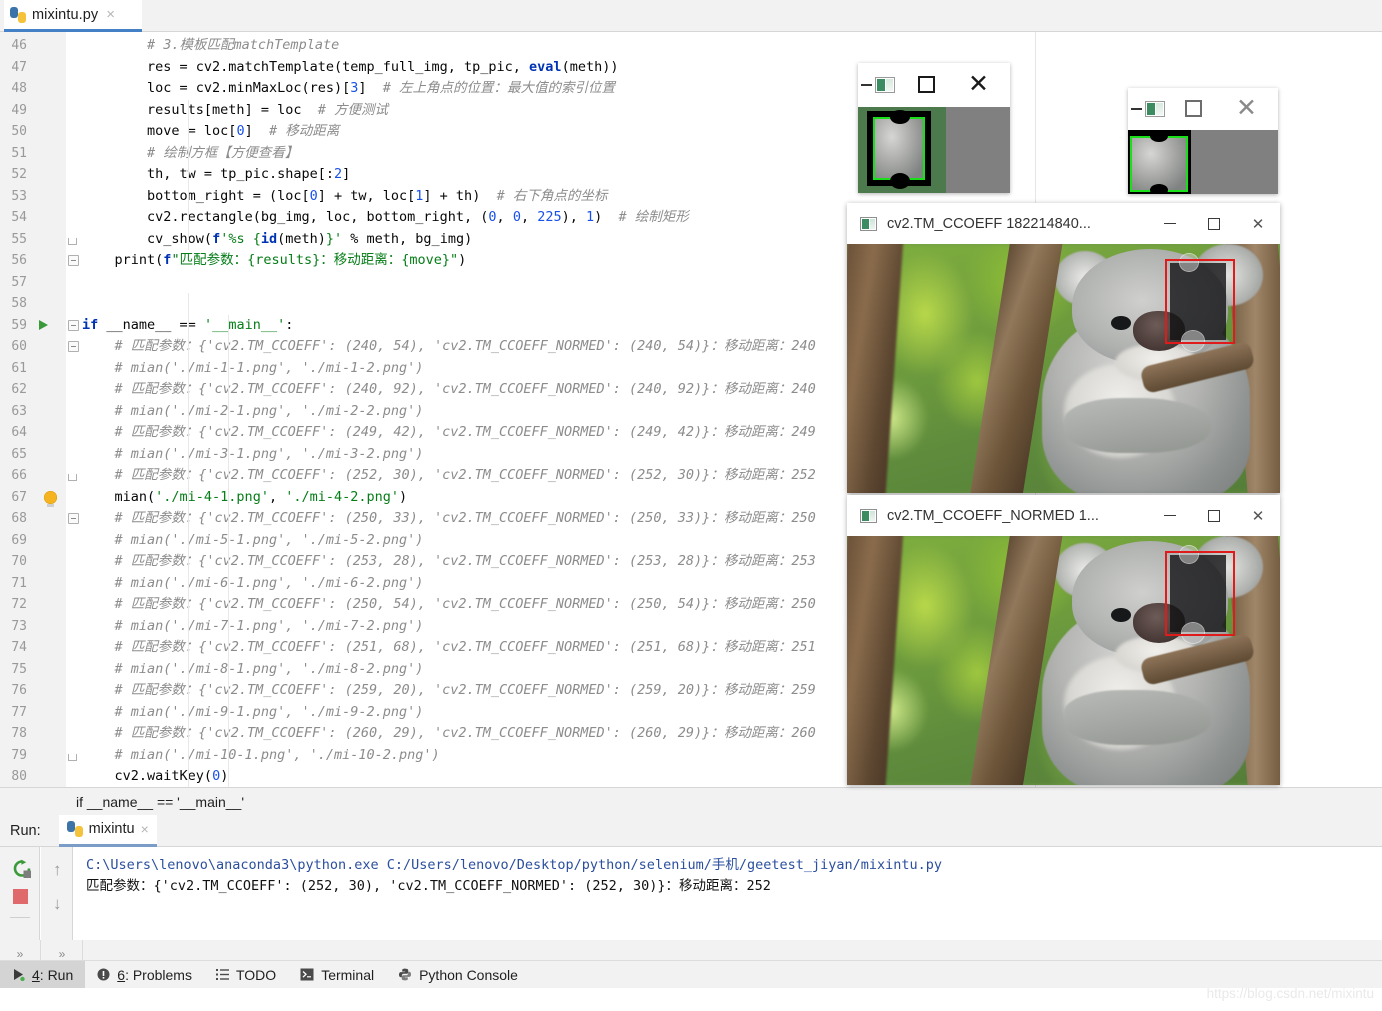  I want to click on opencv-icon, so click(1155, 109).